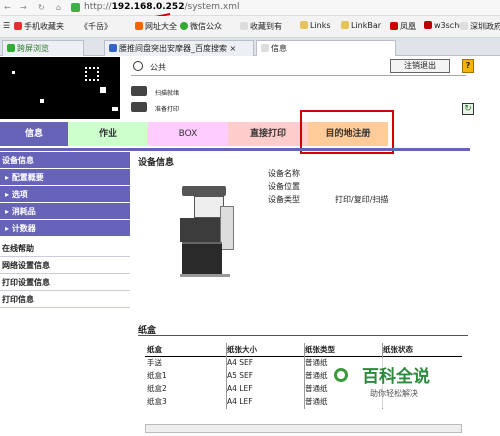 The image size is (500, 436). What do you see at coordinates (75, 7) in the screenshot?
I see `secure-shield-icon` at bounding box center [75, 7].